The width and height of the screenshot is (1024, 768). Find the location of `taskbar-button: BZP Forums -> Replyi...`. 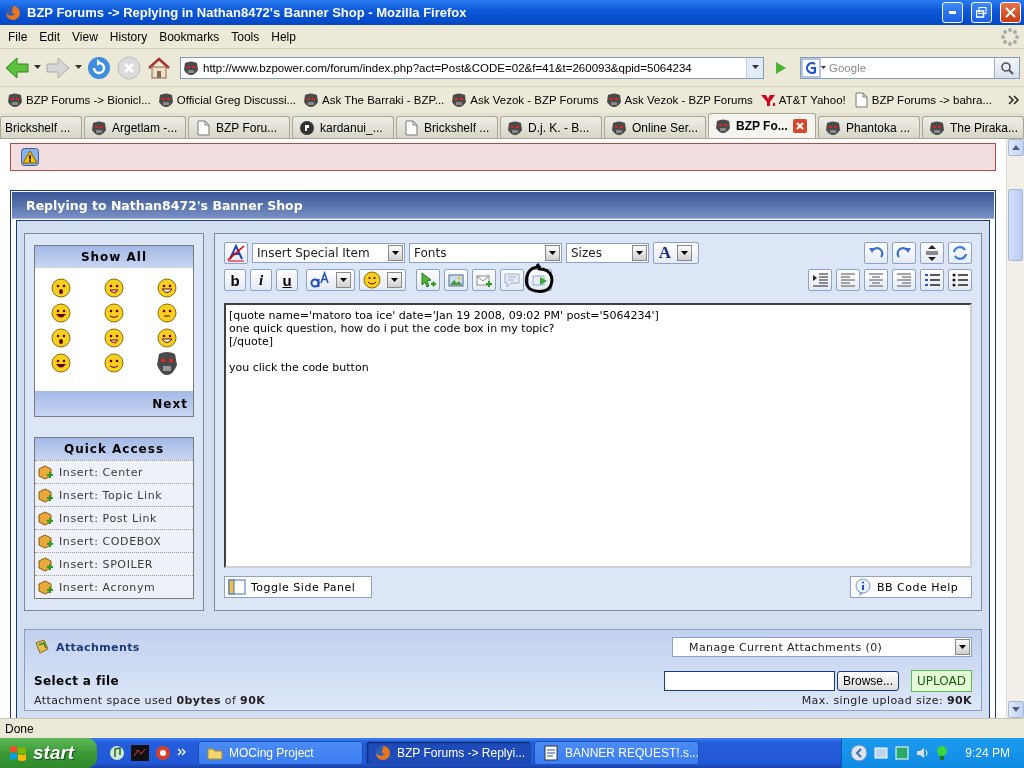

taskbar-button: BZP Forums -> Replyi... is located at coordinates (448, 753).